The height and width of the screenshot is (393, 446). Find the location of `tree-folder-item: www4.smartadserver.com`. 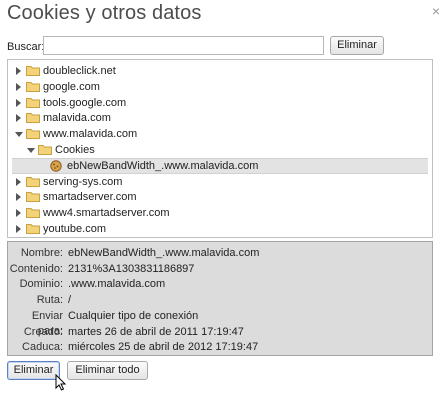

tree-folder-item: www4.smartadserver.com is located at coordinates (220, 213).